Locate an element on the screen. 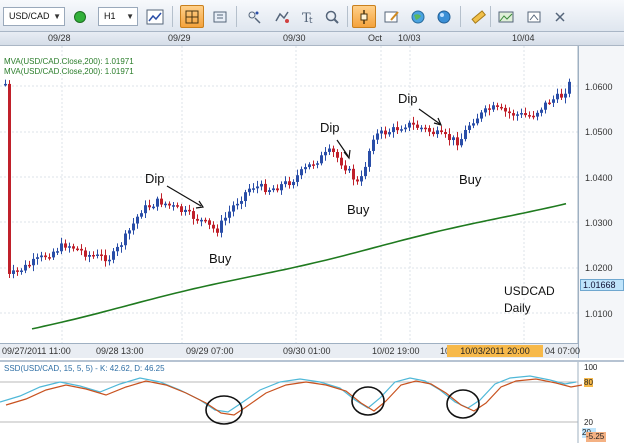  symbol-select: USD/CAD ▼ is located at coordinates (34, 16).